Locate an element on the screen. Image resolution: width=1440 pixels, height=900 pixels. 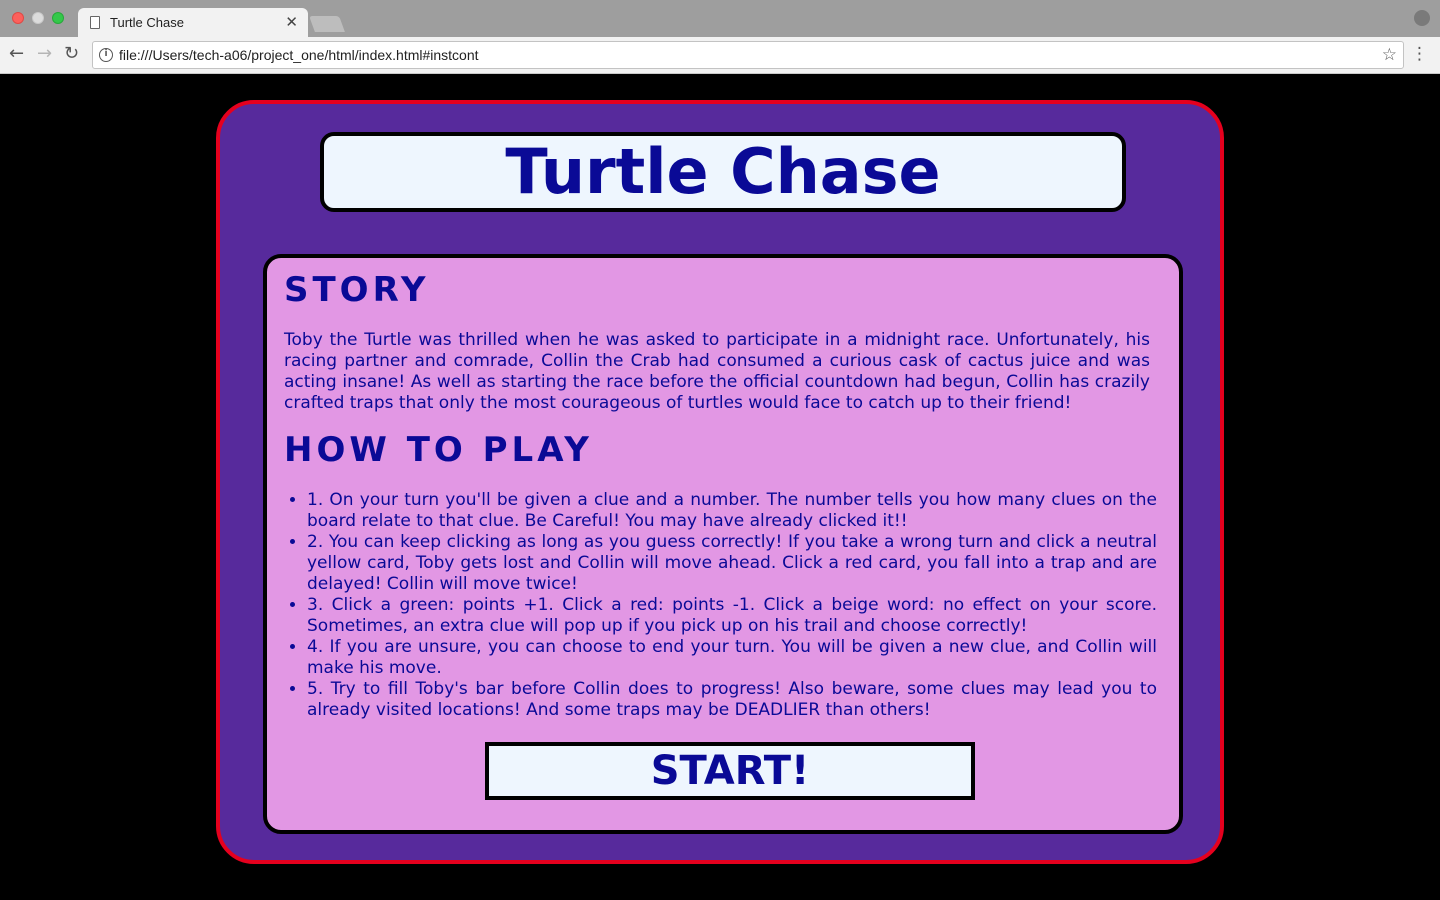
title-banner: Turtle Chase is located at coordinates (723, 172).